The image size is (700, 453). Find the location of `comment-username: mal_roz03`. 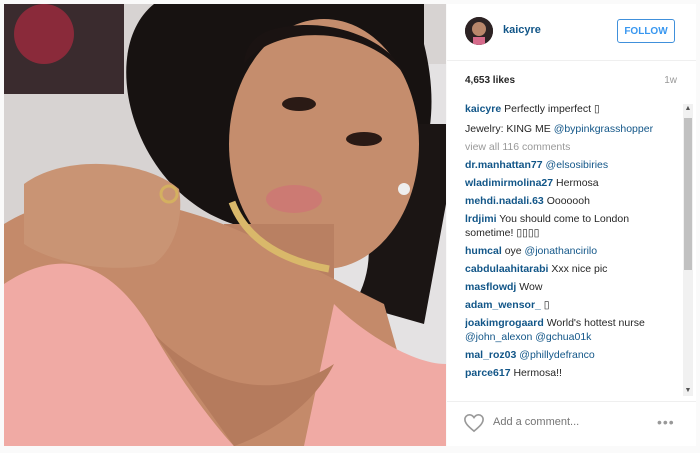

comment-username: mal_roz03 is located at coordinates (490, 355).